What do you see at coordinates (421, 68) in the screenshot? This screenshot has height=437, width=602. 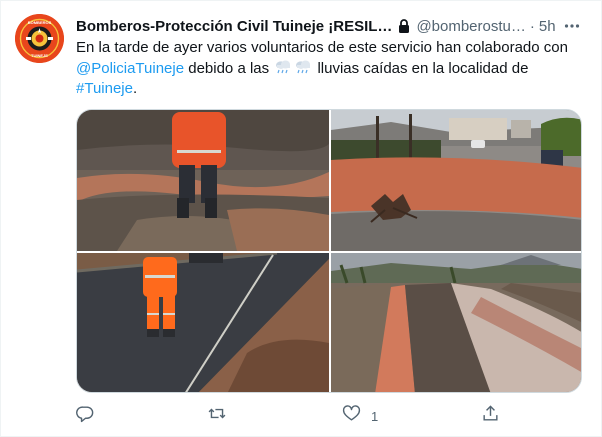 I see `tweet-text-fragment: lluvias caídas en la localidad de` at bounding box center [421, 68].